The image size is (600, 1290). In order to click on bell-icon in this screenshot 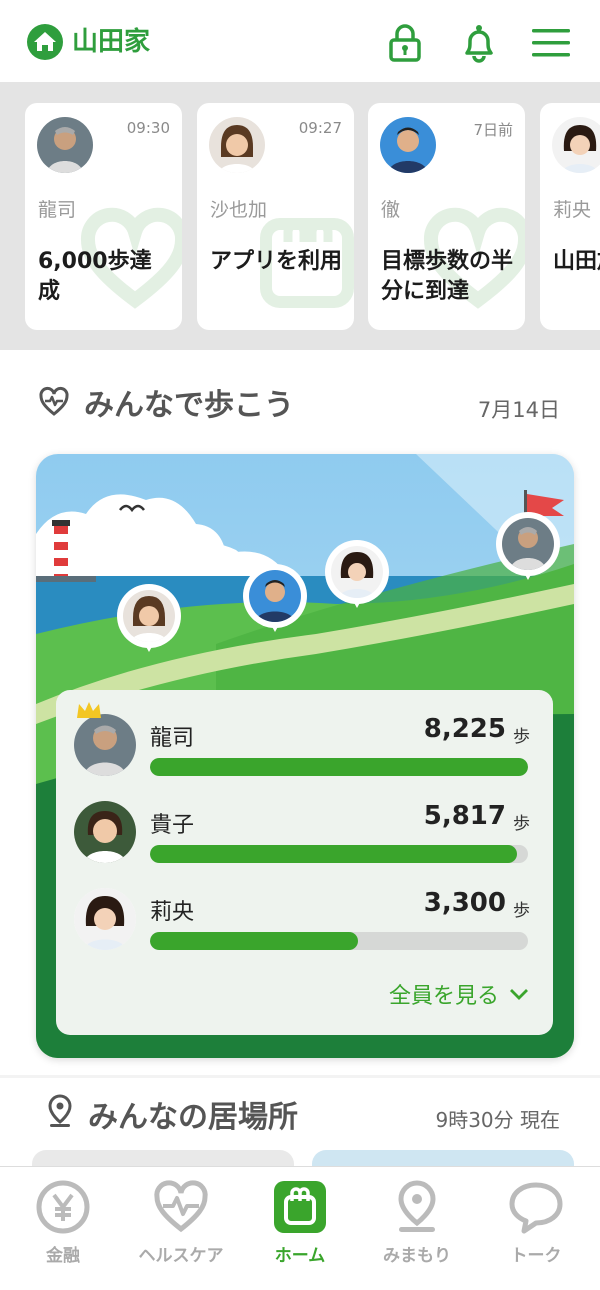, I will do `click(479, 44)`.